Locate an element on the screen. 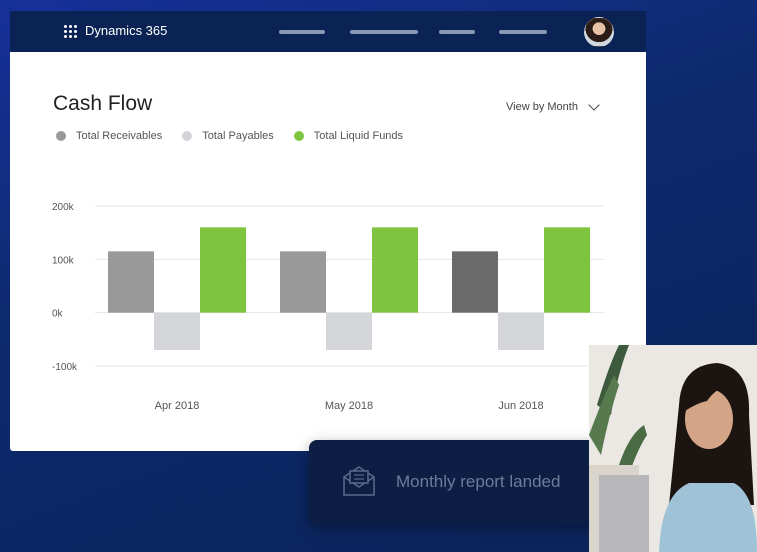 The image size is (757, 552). x-tick-label: May 2018 is located at coordinates (349, 406).